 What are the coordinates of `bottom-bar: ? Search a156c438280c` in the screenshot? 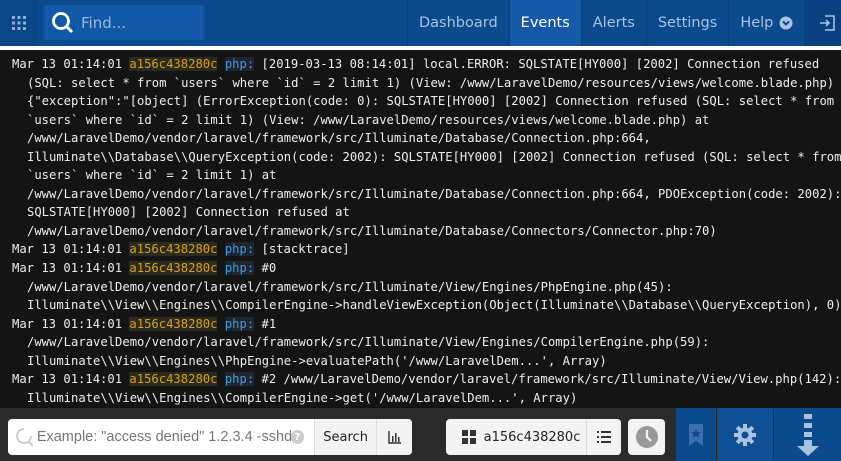 It's located at (420, 434).